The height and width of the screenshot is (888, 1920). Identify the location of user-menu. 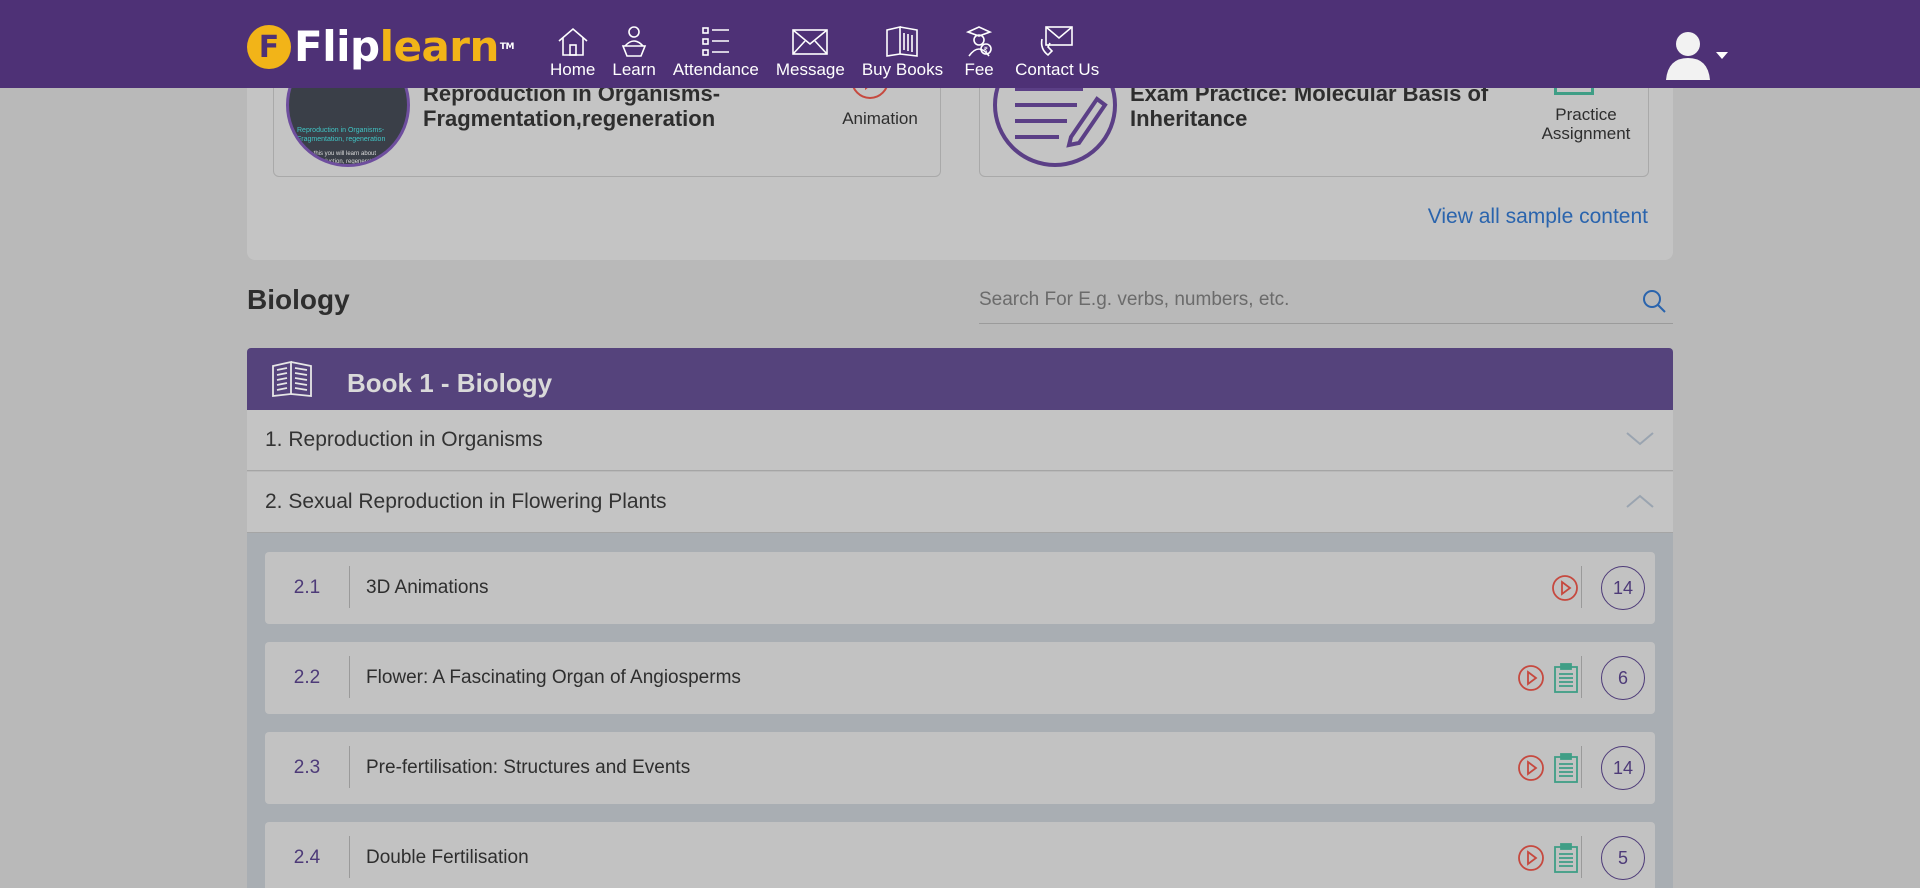
(1696, 54).